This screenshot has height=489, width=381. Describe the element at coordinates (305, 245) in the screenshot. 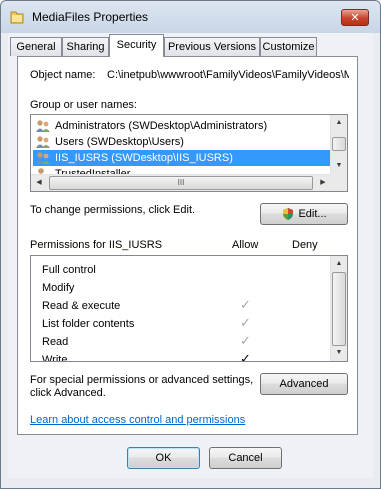

I see `deny-column-header: Deny` at that location.